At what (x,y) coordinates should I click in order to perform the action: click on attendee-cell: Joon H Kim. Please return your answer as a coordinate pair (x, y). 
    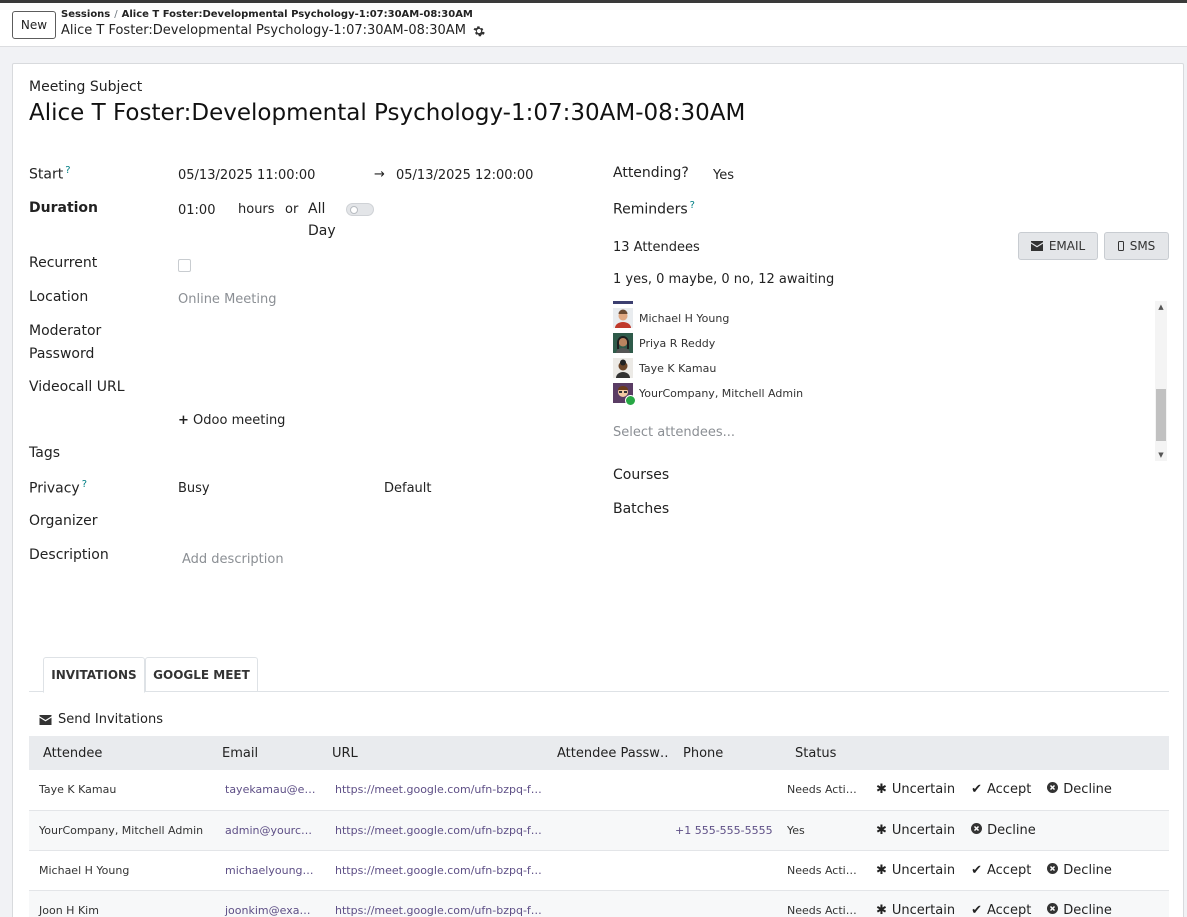
    Looking at the image, I should click on (118, 903).